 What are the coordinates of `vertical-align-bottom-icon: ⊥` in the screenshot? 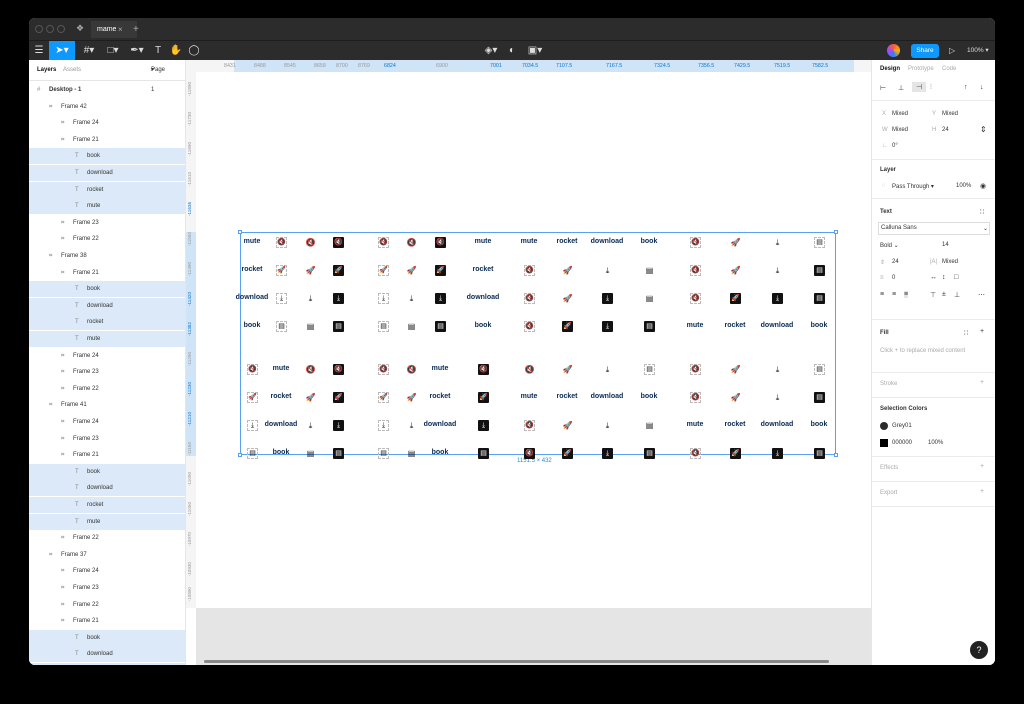 It's located at (957, 295).